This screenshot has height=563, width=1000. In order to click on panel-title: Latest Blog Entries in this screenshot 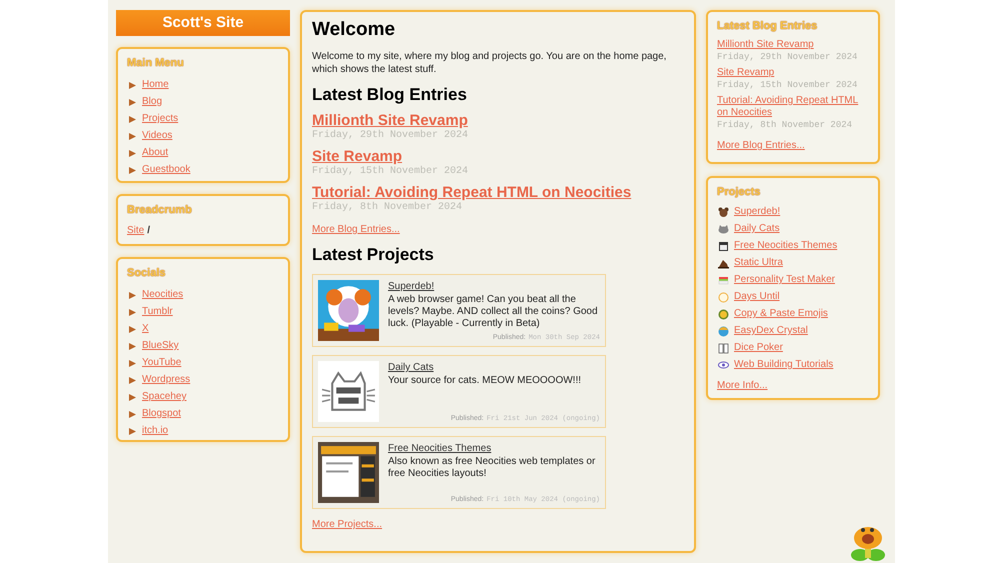, I will do `click(767, 26)`.